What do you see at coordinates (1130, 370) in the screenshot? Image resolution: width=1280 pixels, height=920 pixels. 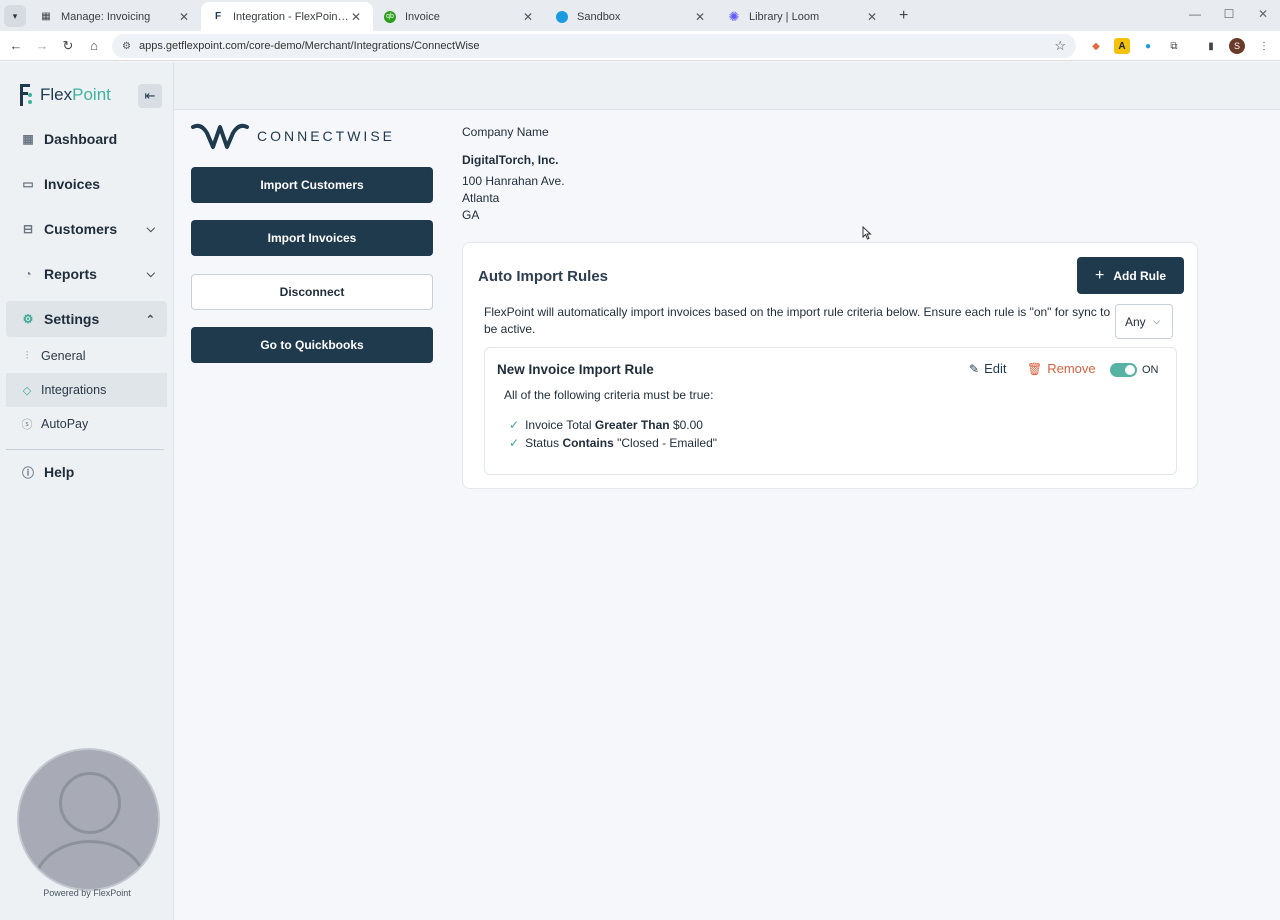 I see `toggle-knob` at bounding box center [1130, 370].